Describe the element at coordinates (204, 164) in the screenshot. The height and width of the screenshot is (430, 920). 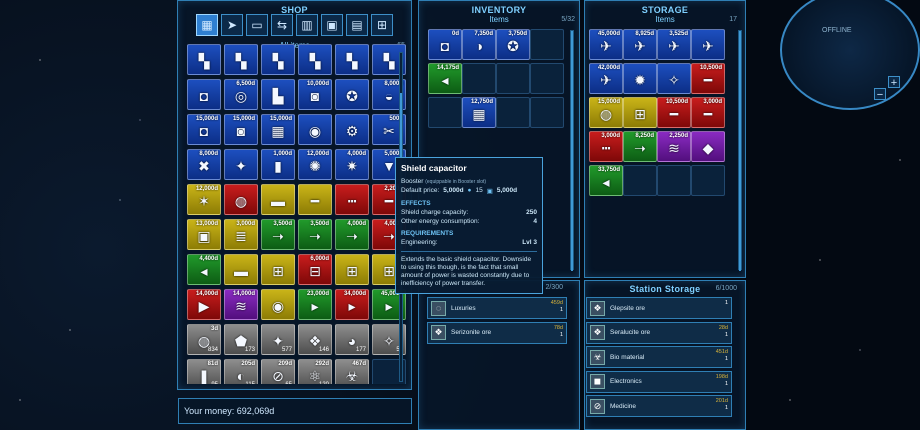
I see `shop-item-slot: 8,000d ✖` at that location.